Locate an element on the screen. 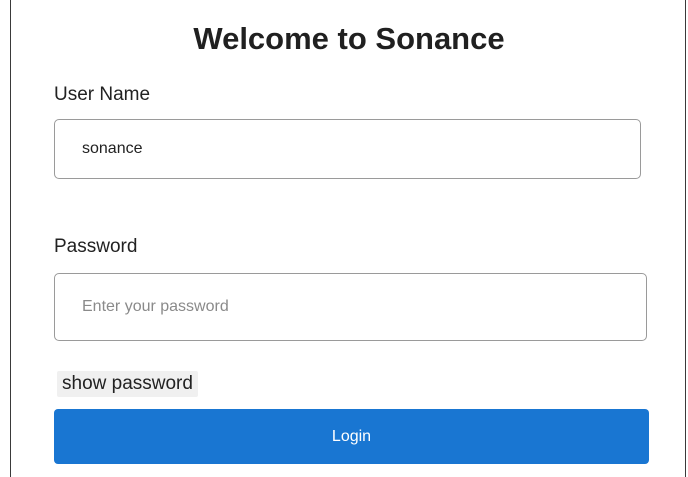  password-input is located at coordinates (350, 307).